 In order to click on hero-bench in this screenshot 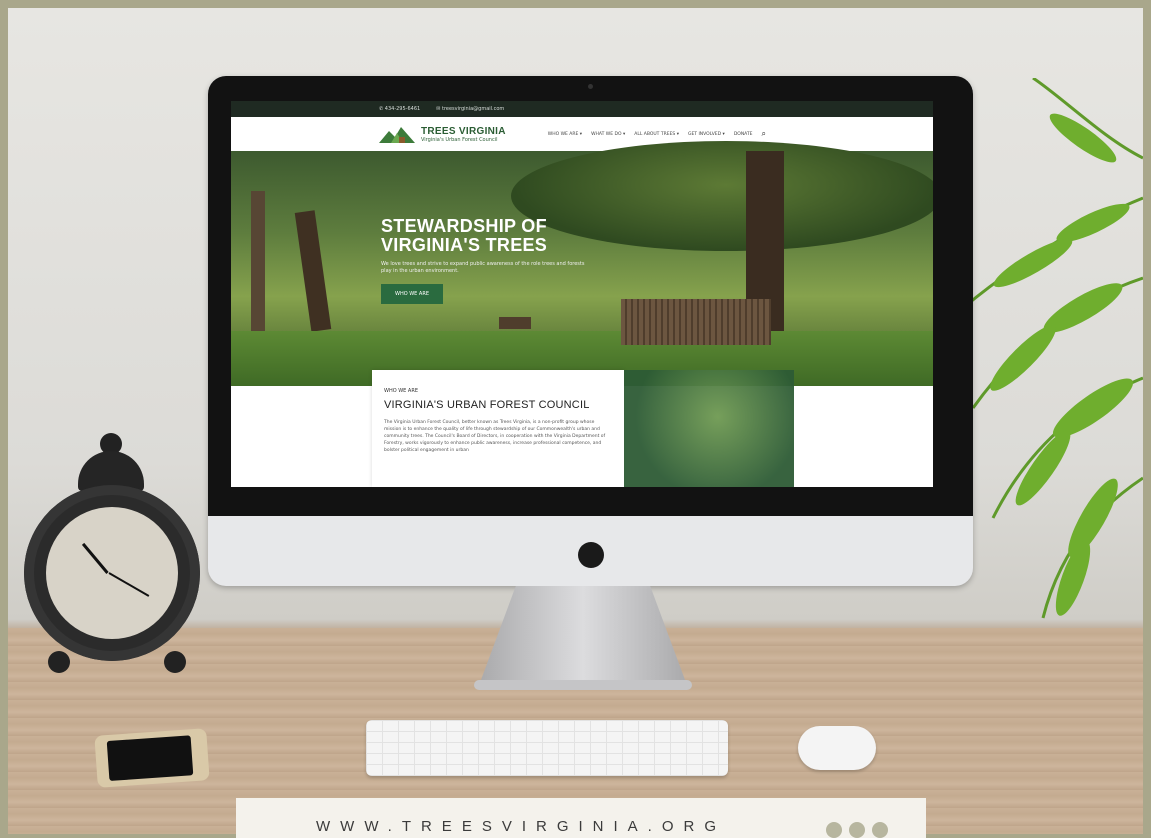, I will do `click(696, 322)`.